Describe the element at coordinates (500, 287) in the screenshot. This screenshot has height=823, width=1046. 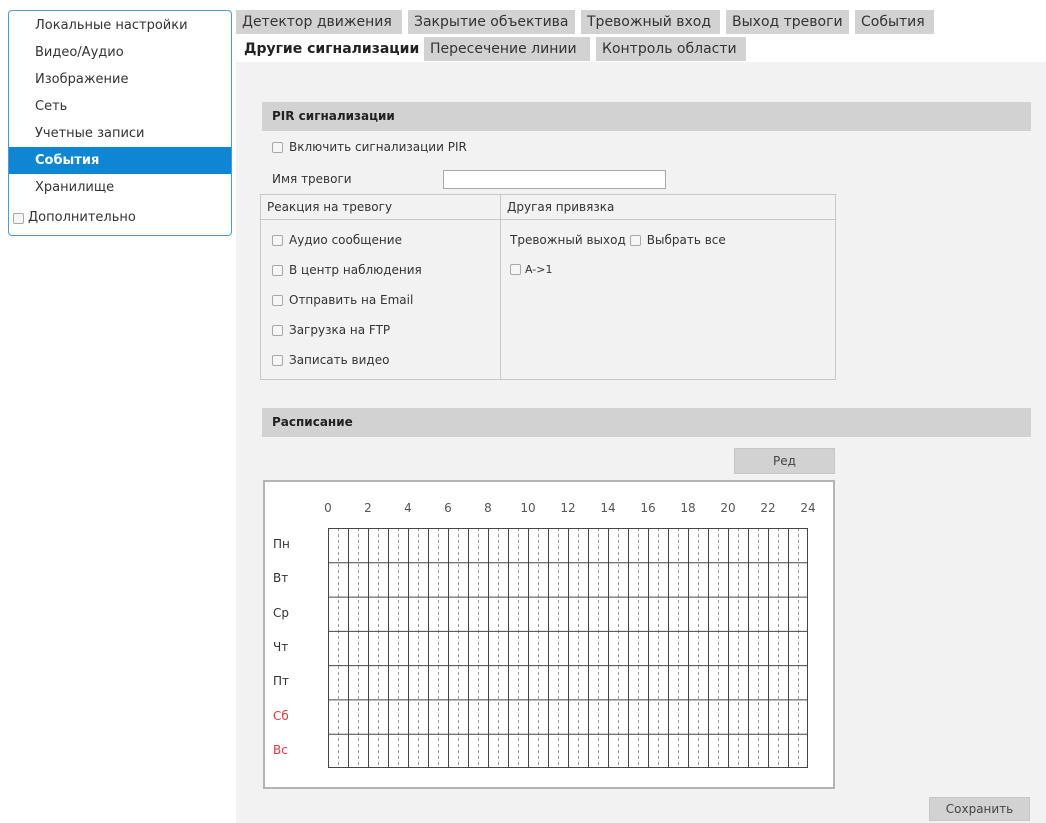
I see `table-divider` at that location.